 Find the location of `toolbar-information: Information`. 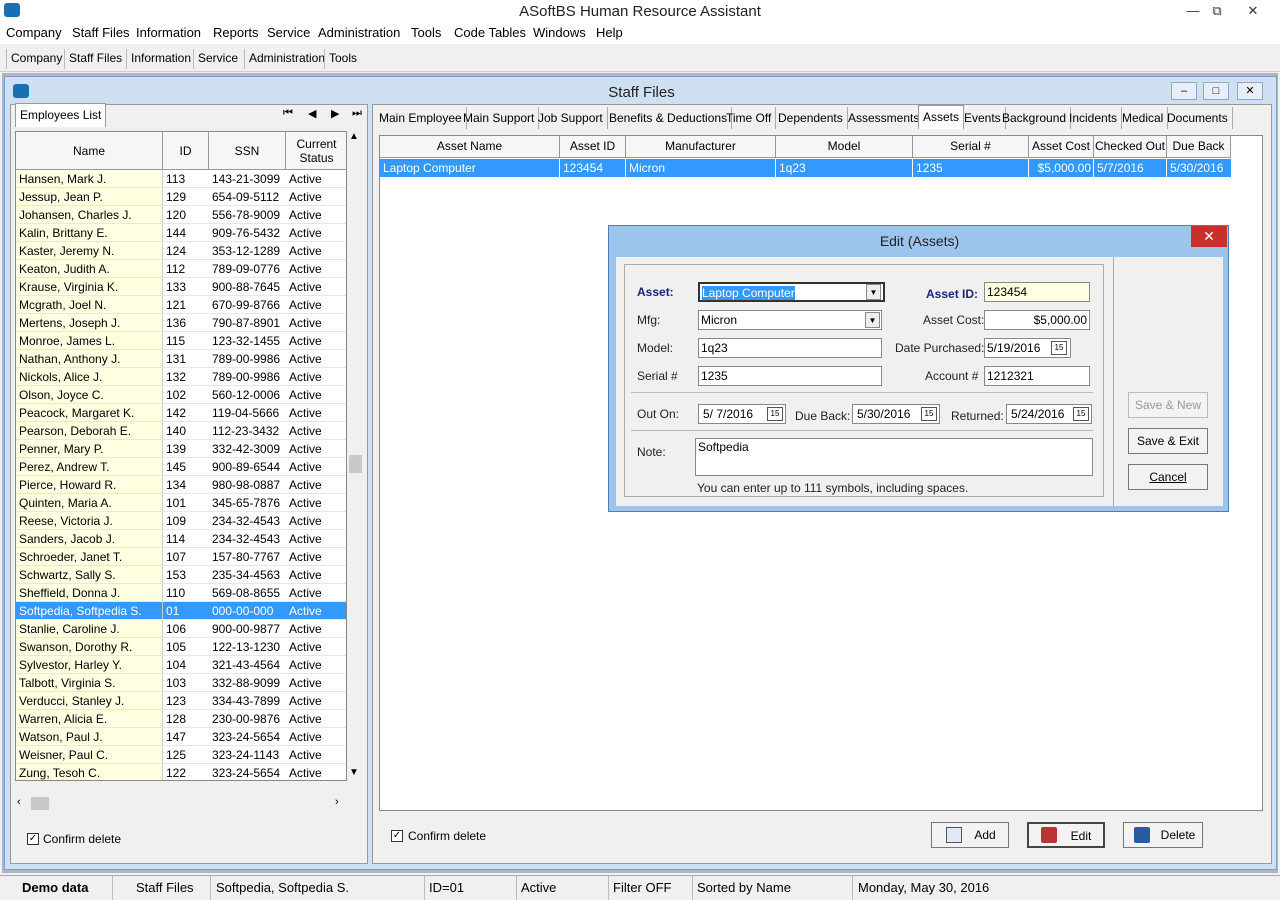

toolbar-information: Information is located at coordinates (160, 59).